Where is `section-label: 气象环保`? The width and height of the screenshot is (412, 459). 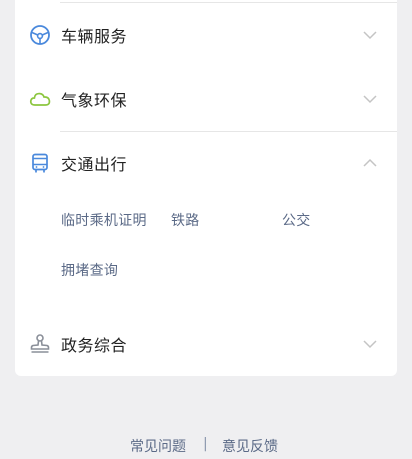
section-label: 气象环保 is located at coordinates (94, 100).